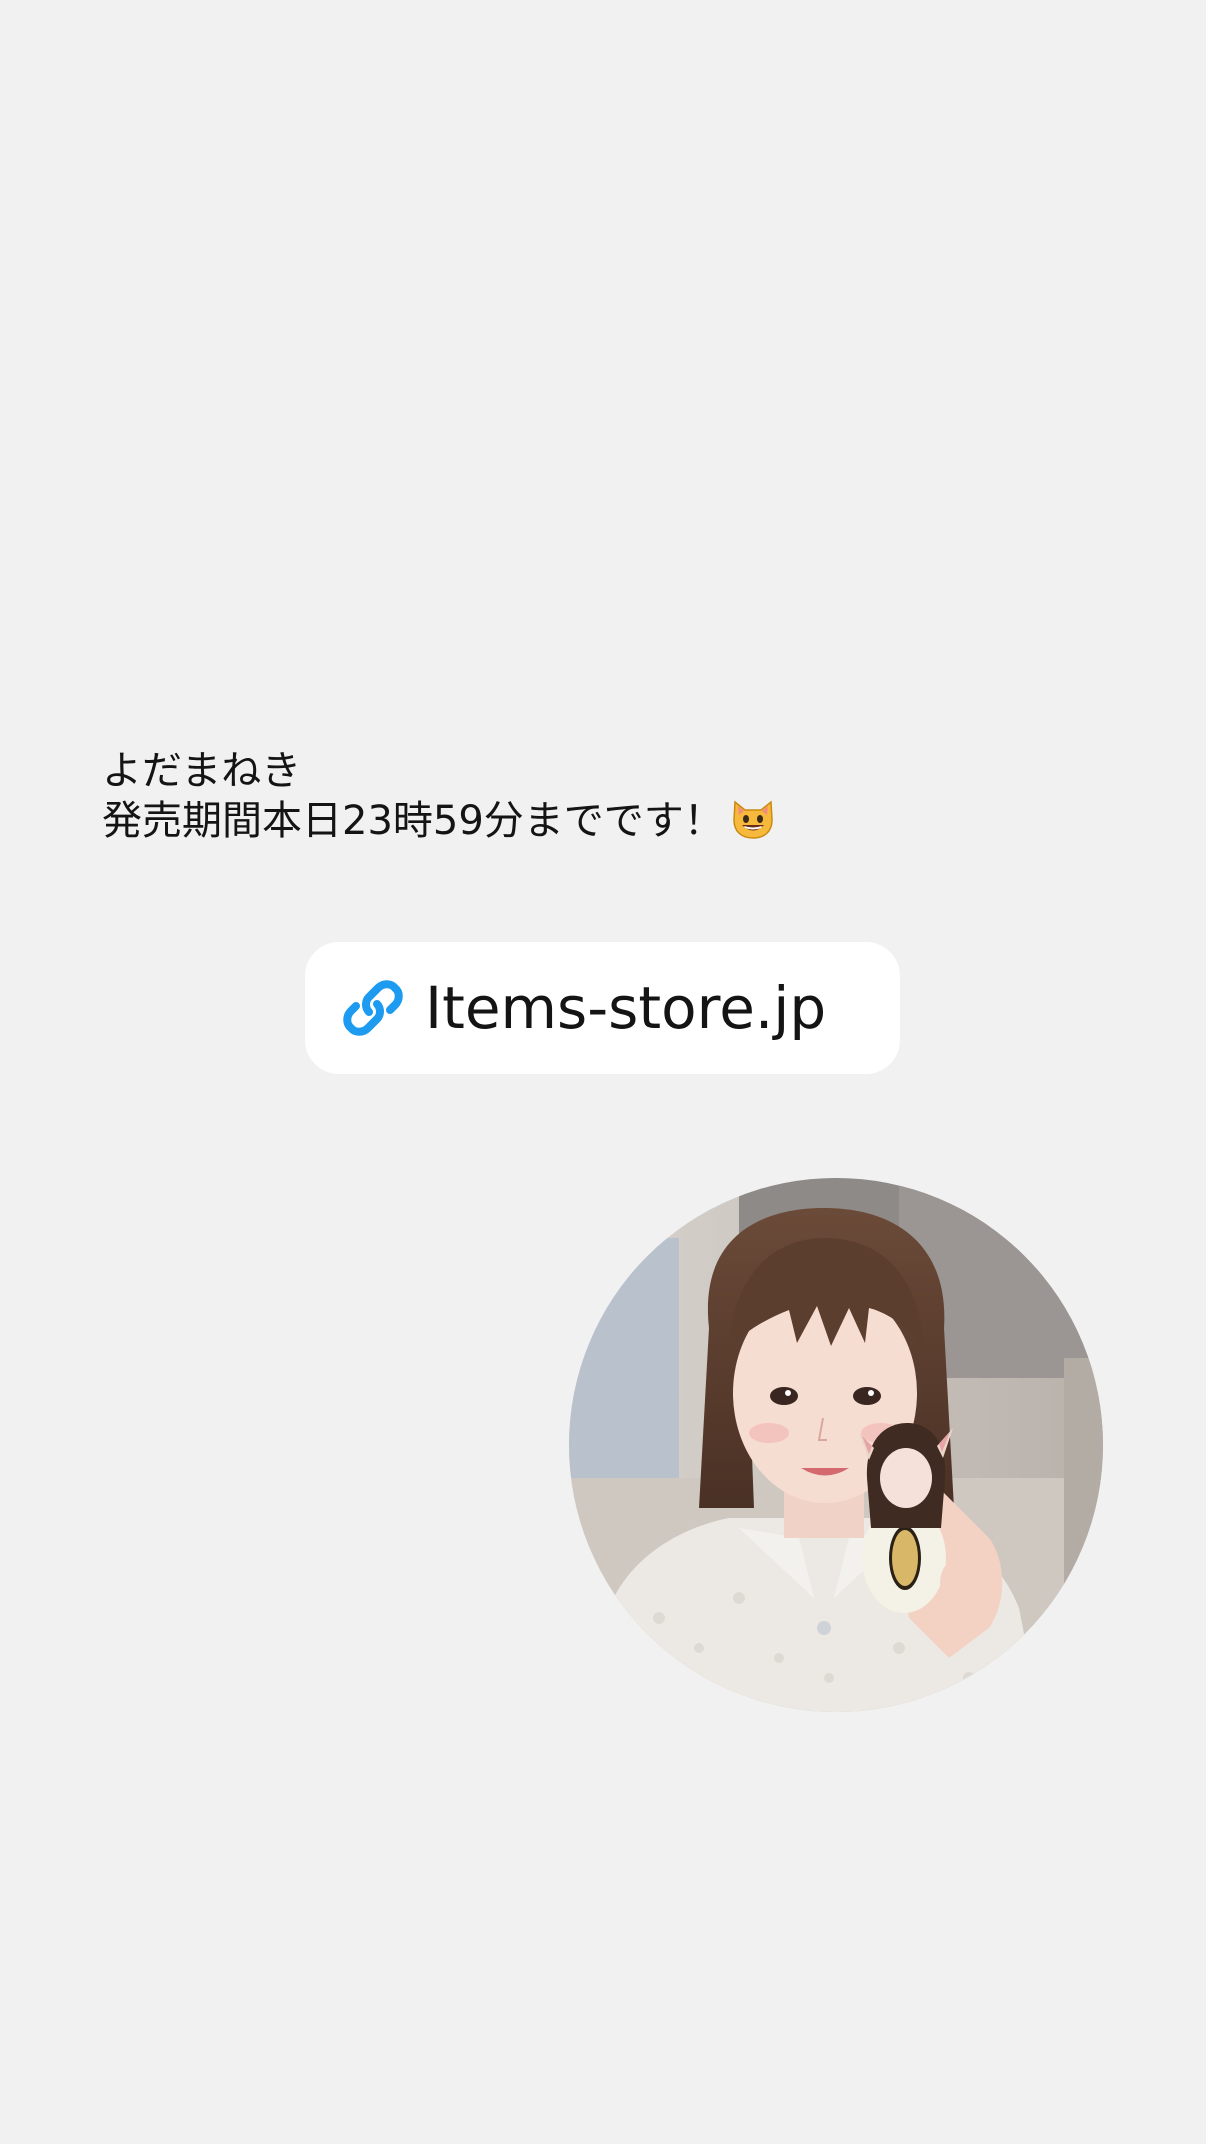 The width and height of the screenshot is (1206, 2144). Describe the element at coordinates (202, 771) in the screenshot. I see `caption-line-1: よだまねき` at that location.